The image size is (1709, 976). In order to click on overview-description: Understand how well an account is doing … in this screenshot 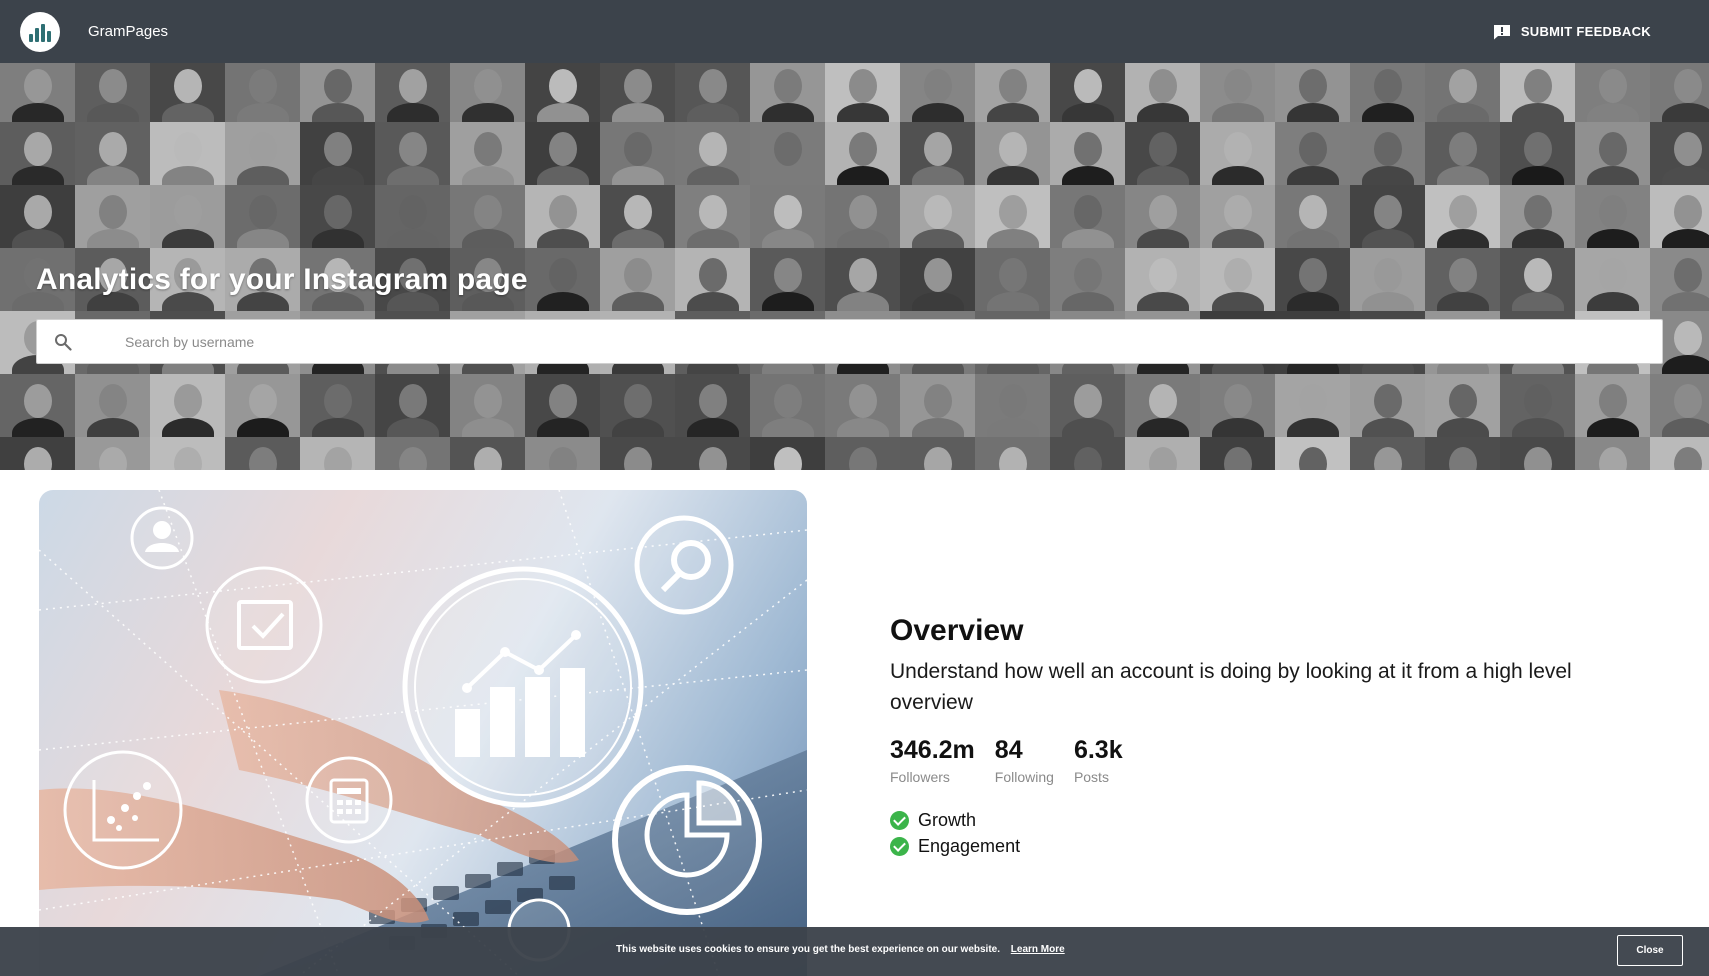, I will do `click(1231, 687)`.